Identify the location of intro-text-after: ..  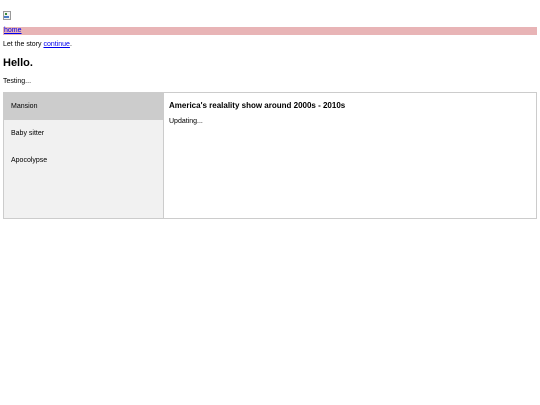
(70, 44).